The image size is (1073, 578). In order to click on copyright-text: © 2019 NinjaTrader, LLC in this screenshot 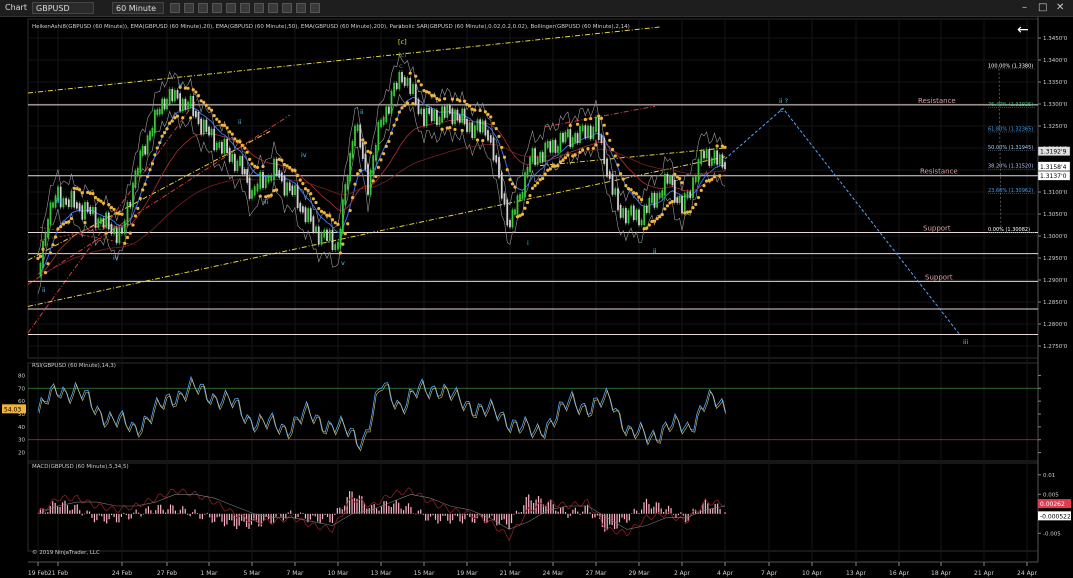, I will do `click(66, 552)`.